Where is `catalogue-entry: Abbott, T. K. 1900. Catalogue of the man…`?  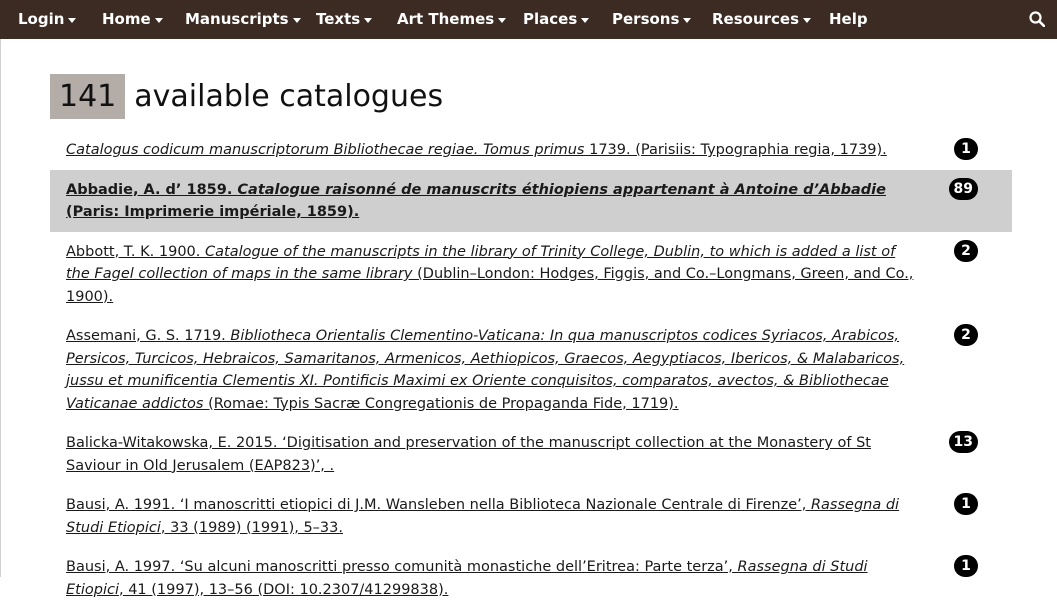
catalogue-entry: Abbott, T. K. 1900. Catalogue of the man… is located at coordinates (531, 274).